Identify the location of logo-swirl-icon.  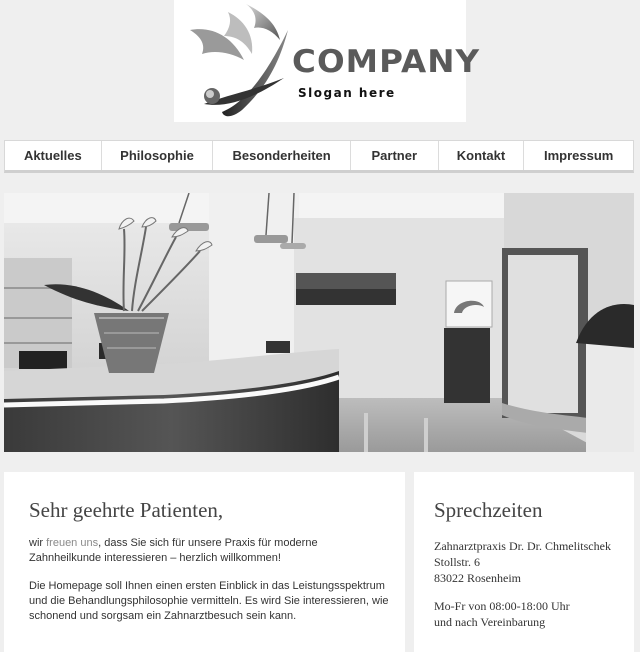
(239, 60).